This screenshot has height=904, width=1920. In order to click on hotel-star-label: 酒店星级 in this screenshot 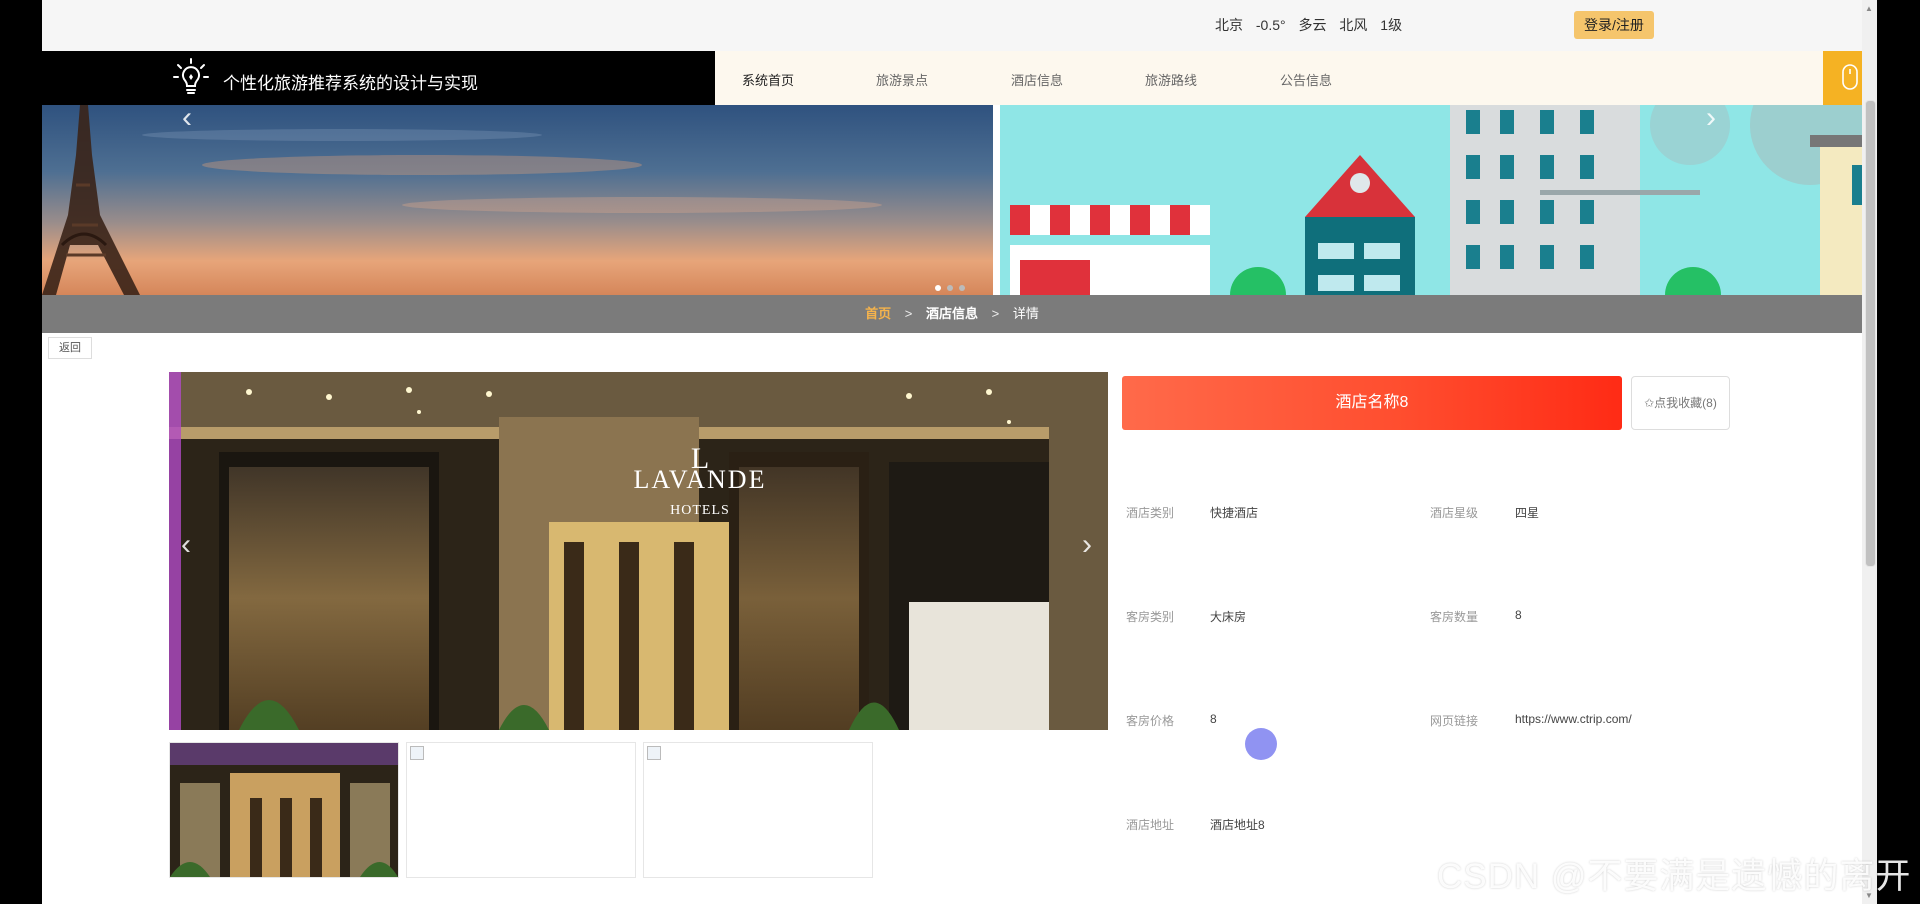, I will do `click(1454, 513)`.